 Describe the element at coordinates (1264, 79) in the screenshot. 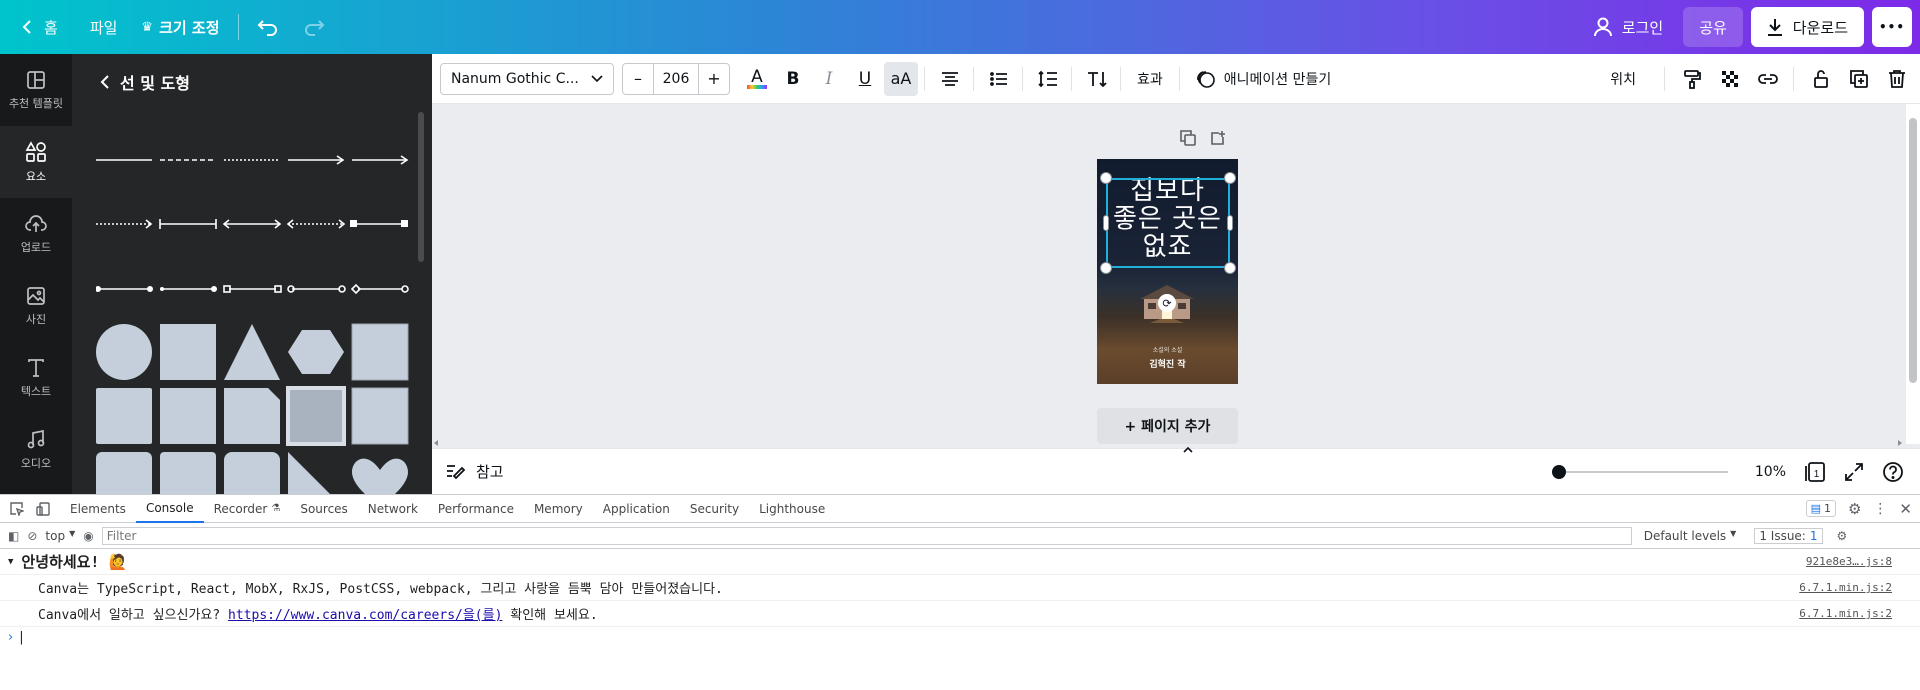

I see `animate-button: 애니메이션 만들기` at that location.